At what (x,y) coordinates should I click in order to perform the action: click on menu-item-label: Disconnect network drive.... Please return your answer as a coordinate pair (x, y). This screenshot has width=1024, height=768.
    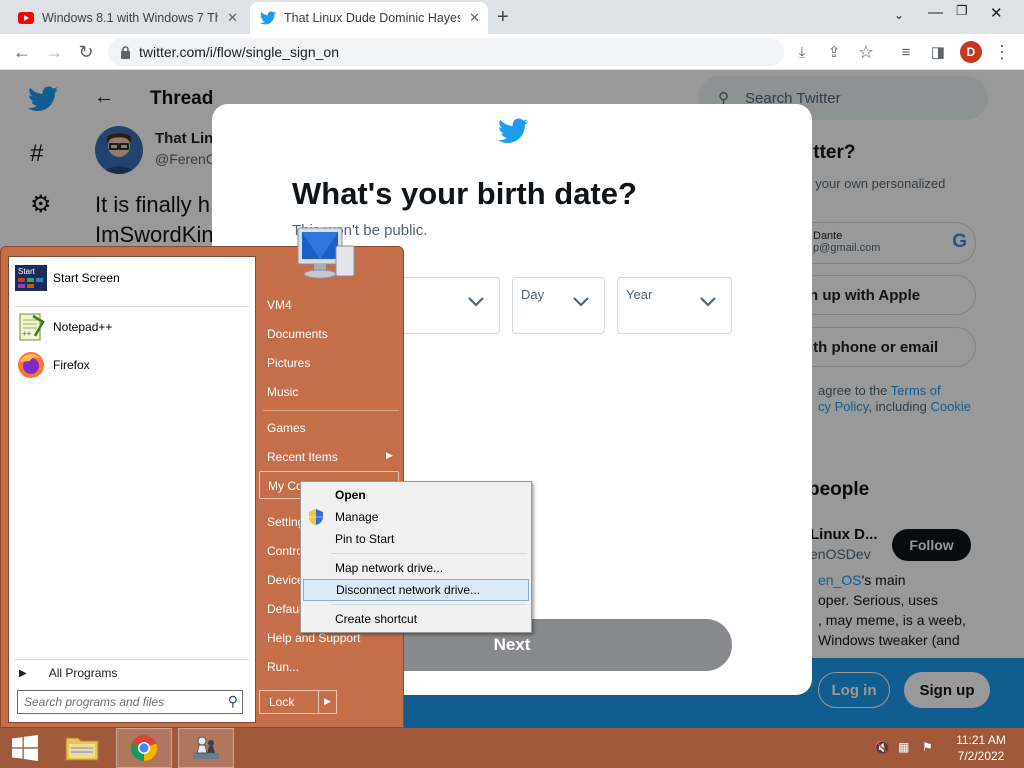
    Looking at the image, I should click on (408, 590).